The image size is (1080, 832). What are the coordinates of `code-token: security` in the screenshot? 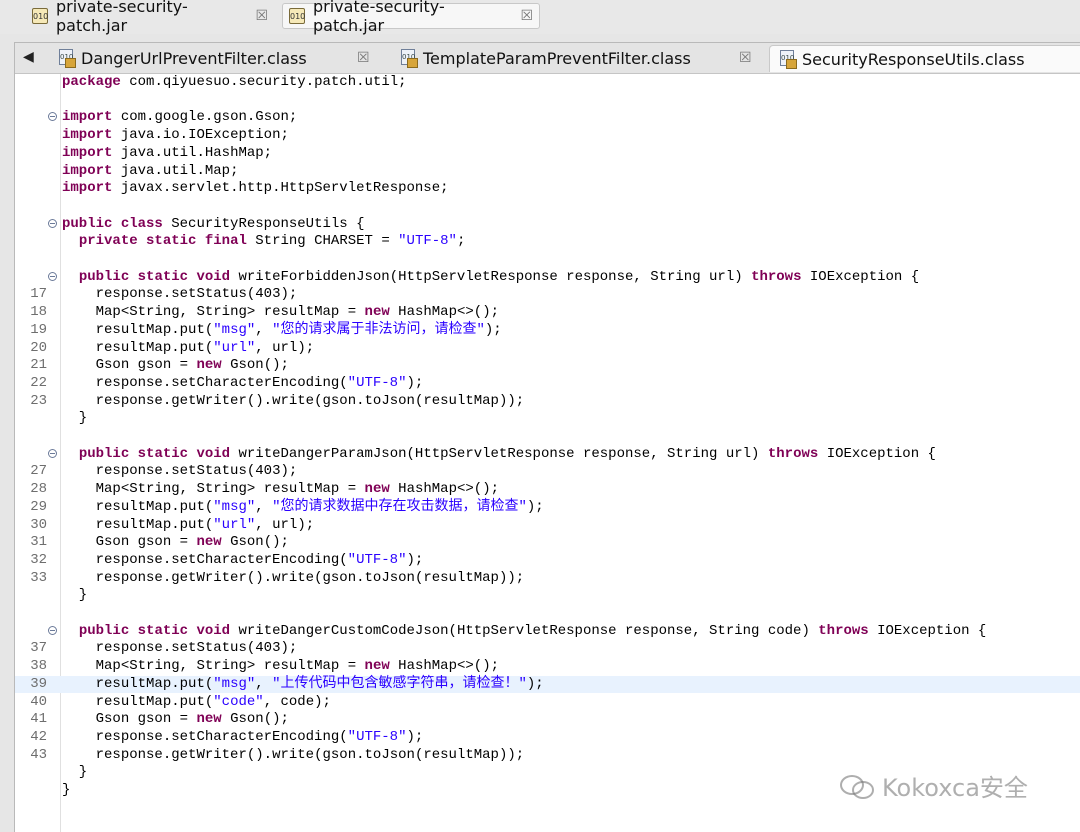 It's located at (272, 82).